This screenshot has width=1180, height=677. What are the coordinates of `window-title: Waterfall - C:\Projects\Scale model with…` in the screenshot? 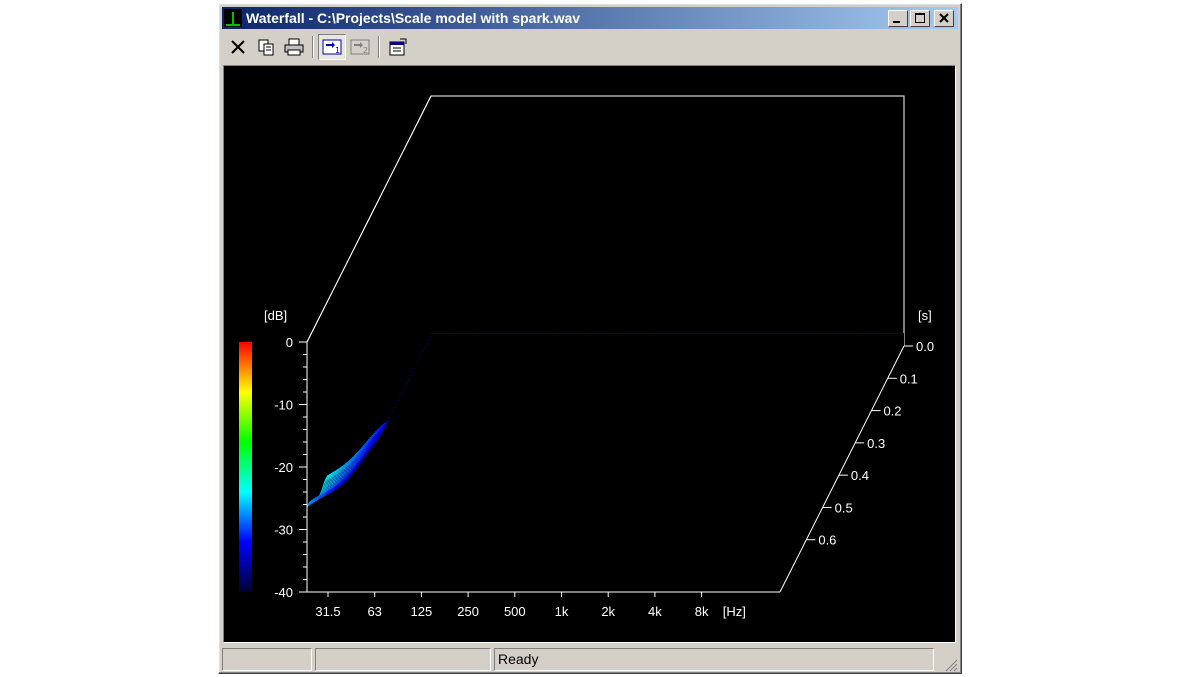 It's located at (413, 18).